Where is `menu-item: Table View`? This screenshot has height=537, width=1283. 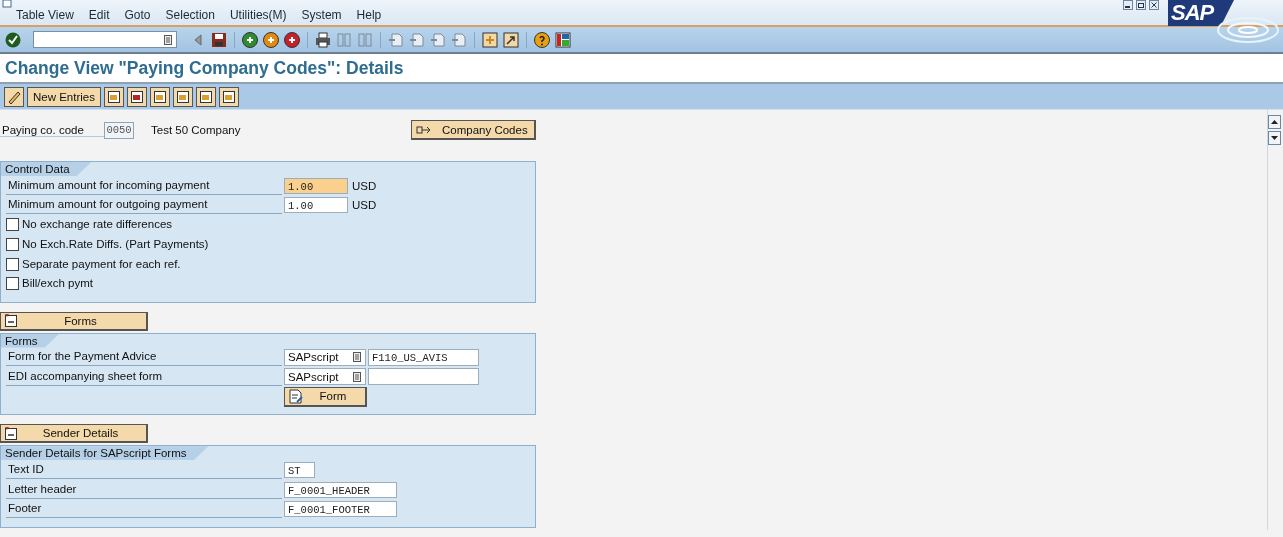 menu-item: Table View is located at coordinates (45, 16).